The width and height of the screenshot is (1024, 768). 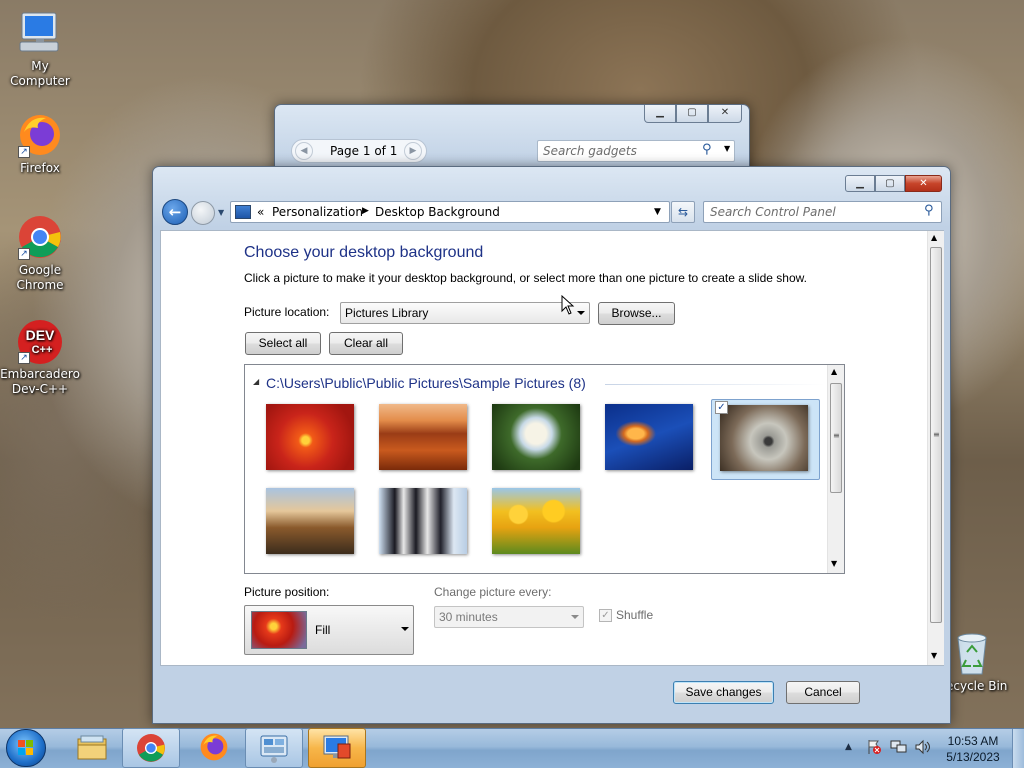 I want to click on change-picture-every-dropdown: 30 minutes, so click(x=509, y=617).